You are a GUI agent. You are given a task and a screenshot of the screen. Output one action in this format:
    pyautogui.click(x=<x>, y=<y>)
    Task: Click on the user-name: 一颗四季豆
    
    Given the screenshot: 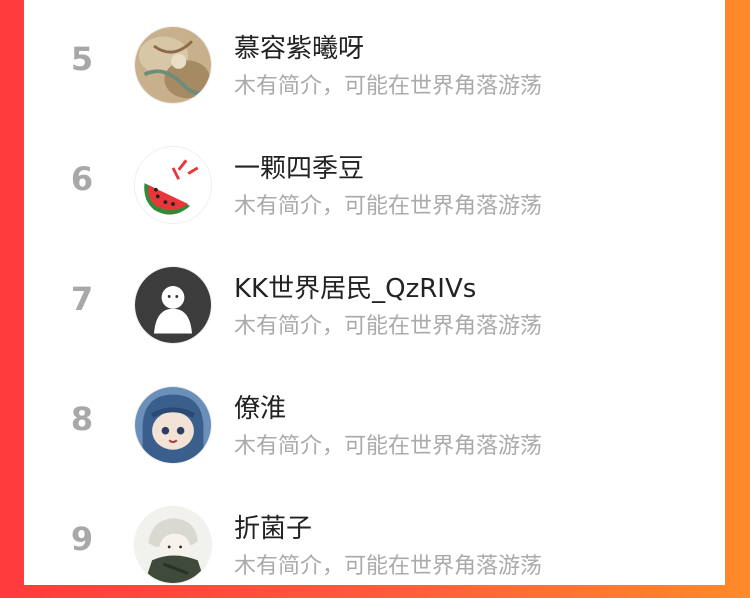 What is the action you would take?
    pyautogui.click(x=299, y=166)
    